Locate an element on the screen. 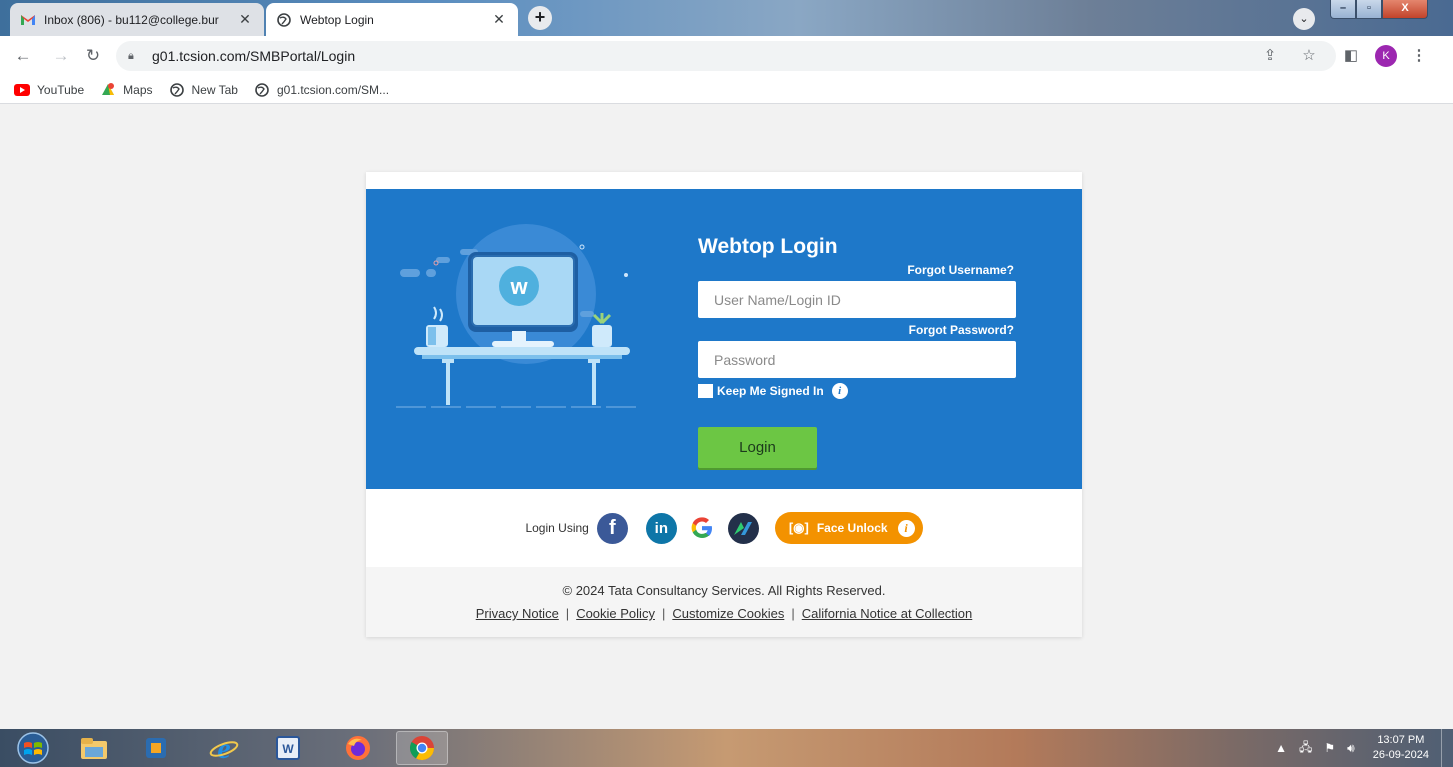 This screenshot has height=767, width=1453. show-desktop-button is located at coordinates (1447, 748).